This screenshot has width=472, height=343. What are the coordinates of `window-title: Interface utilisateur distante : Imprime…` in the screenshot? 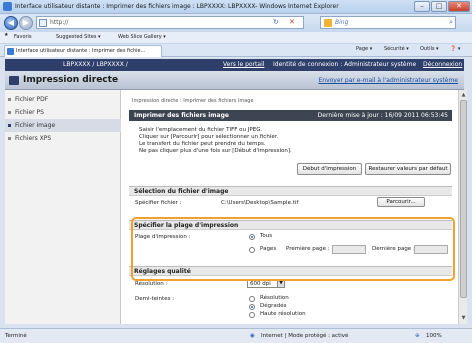 It's located at (177, 6).